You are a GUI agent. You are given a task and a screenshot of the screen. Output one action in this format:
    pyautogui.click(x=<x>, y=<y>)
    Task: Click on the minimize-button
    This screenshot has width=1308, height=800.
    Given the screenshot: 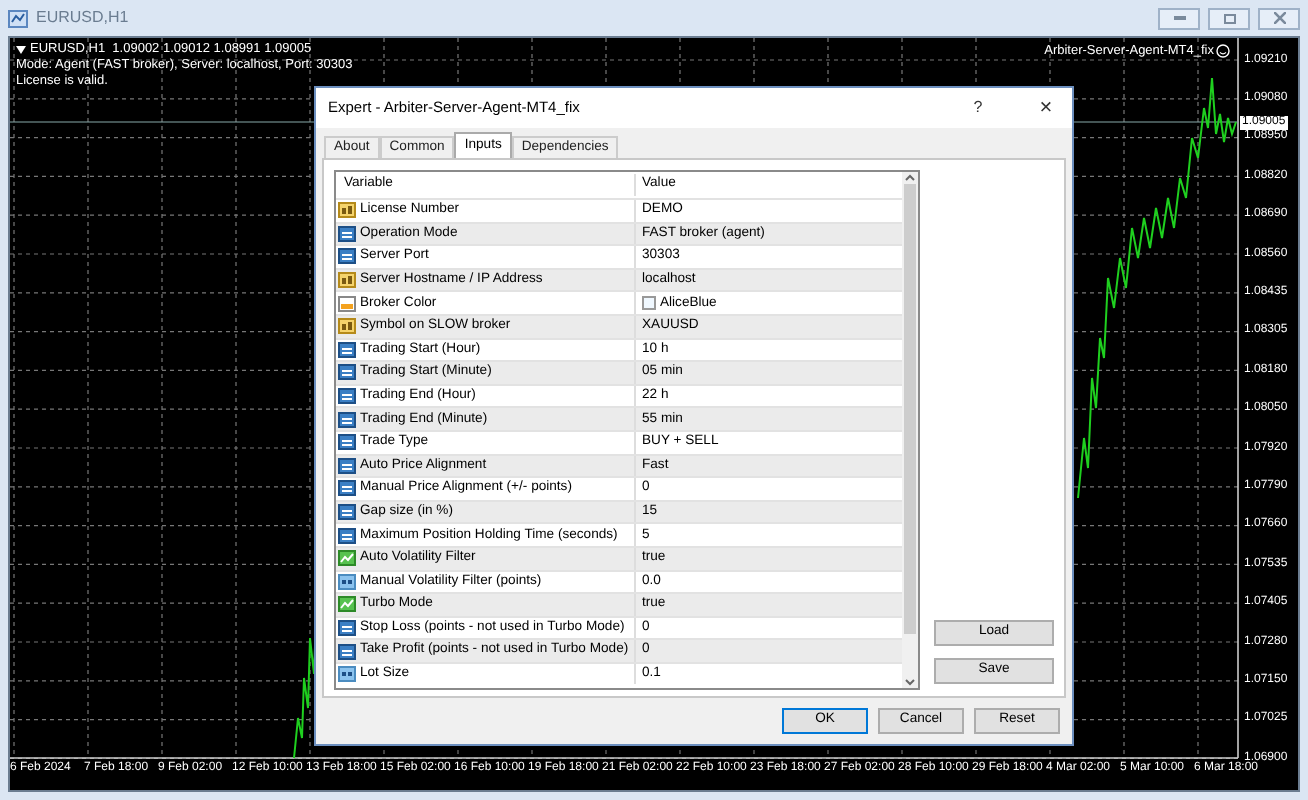 What is the action you would take?
    pyautogui.click(x=1179, y=18)
    